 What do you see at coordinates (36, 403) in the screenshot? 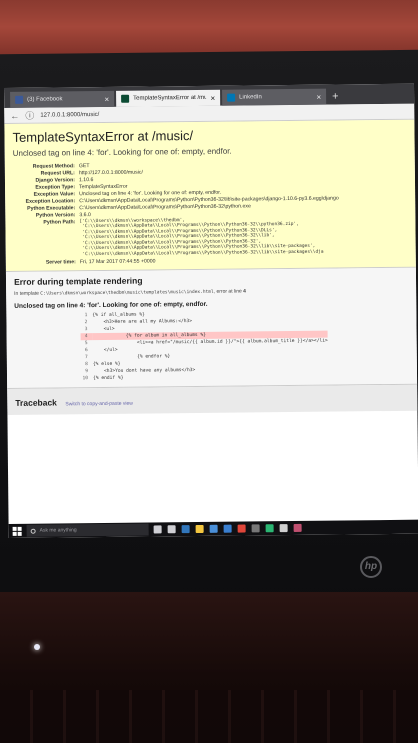
I see `traceback-heading: Traceback` at bounding box center [36, 403].